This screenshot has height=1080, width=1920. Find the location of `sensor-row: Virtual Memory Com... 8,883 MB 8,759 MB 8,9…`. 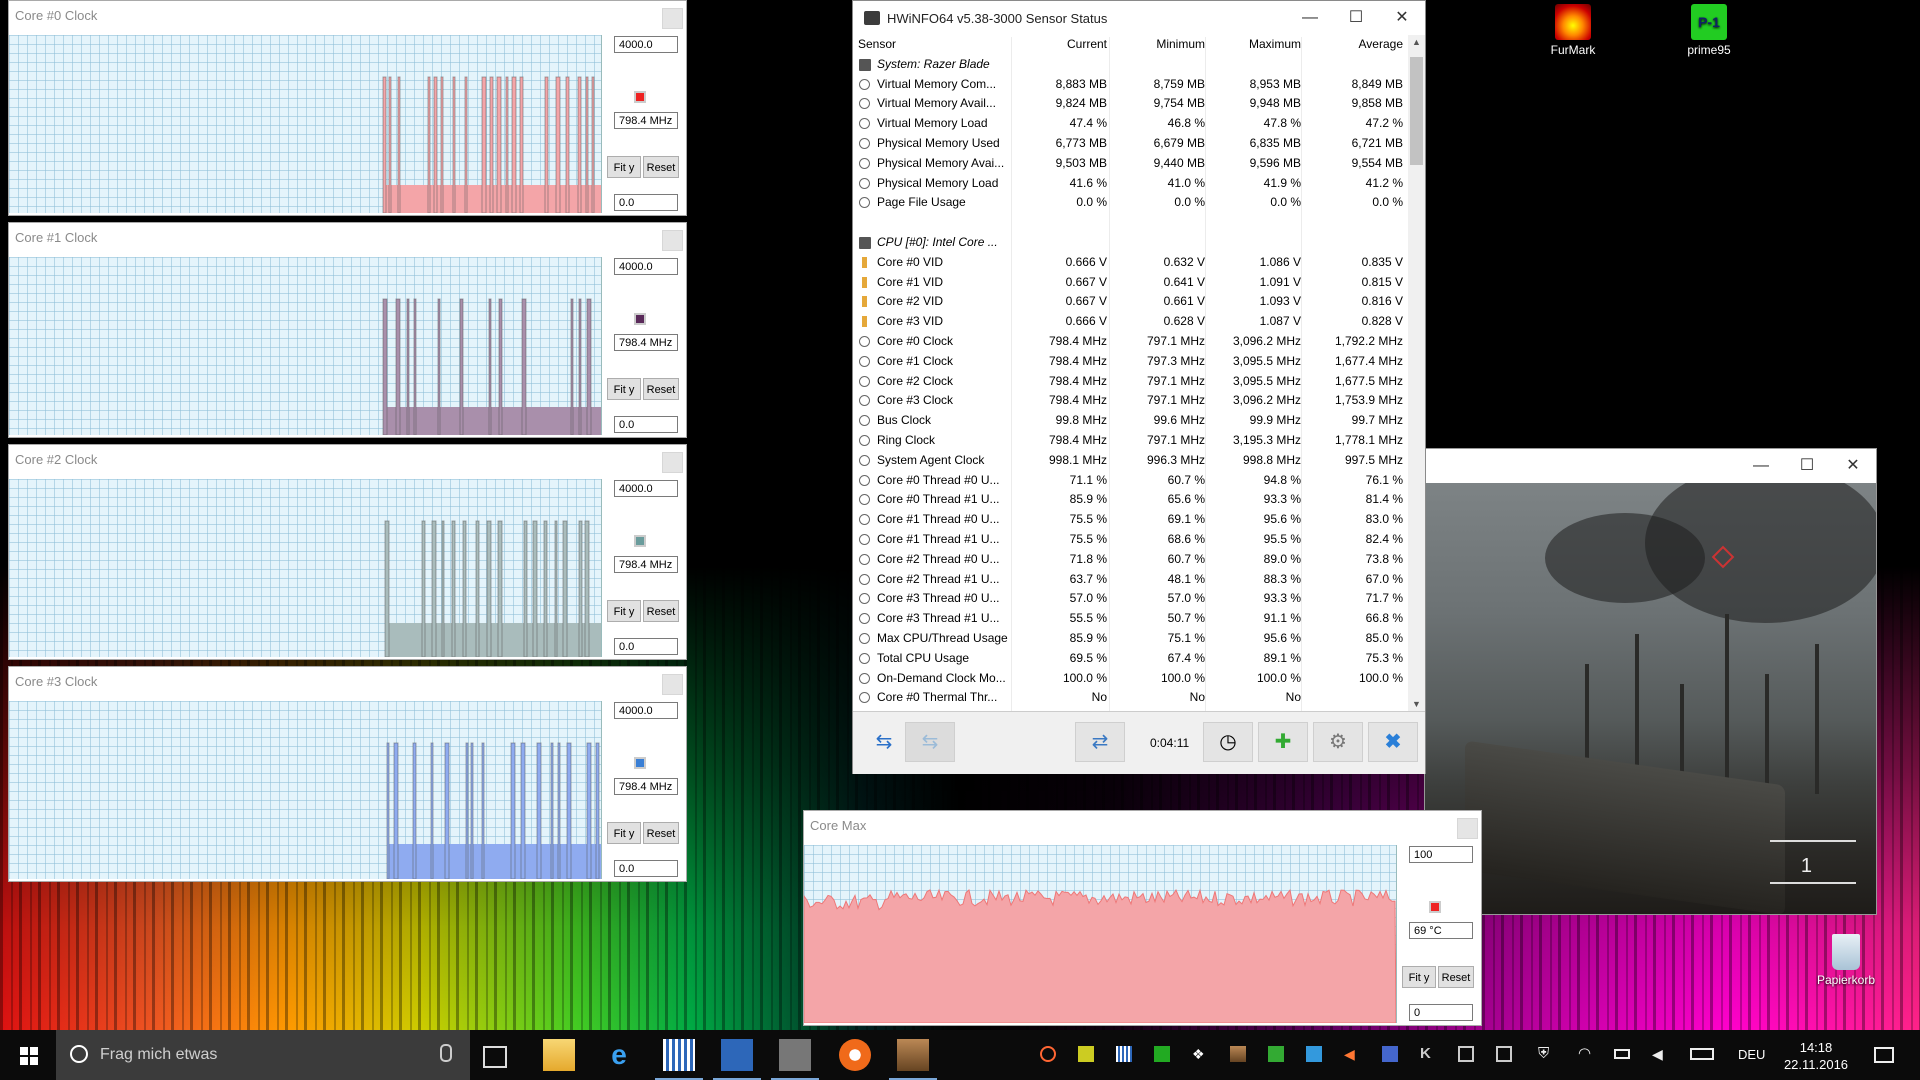

sensor-row: Virtual Memory Com... 8,883 MB 8,759 MB 8,9… is located at coordinates (1131, 85).